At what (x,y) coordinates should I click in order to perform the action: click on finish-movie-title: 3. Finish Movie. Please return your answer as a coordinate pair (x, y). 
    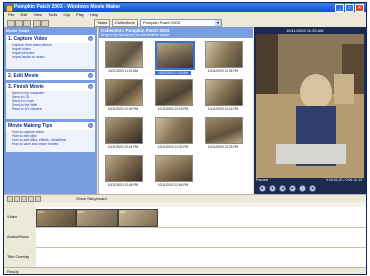
    Looking at the image, I should click on (26, 87).